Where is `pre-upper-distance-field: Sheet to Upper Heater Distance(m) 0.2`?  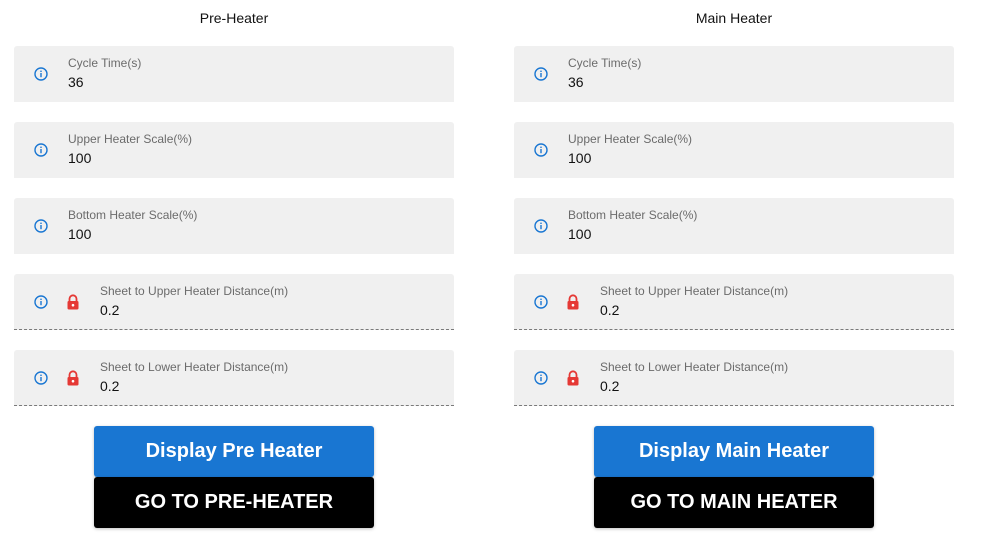
pre-upper-distance-field: Sheet to Upper Heater Distance(m) 0.2 is located at coordinates (234, 302).